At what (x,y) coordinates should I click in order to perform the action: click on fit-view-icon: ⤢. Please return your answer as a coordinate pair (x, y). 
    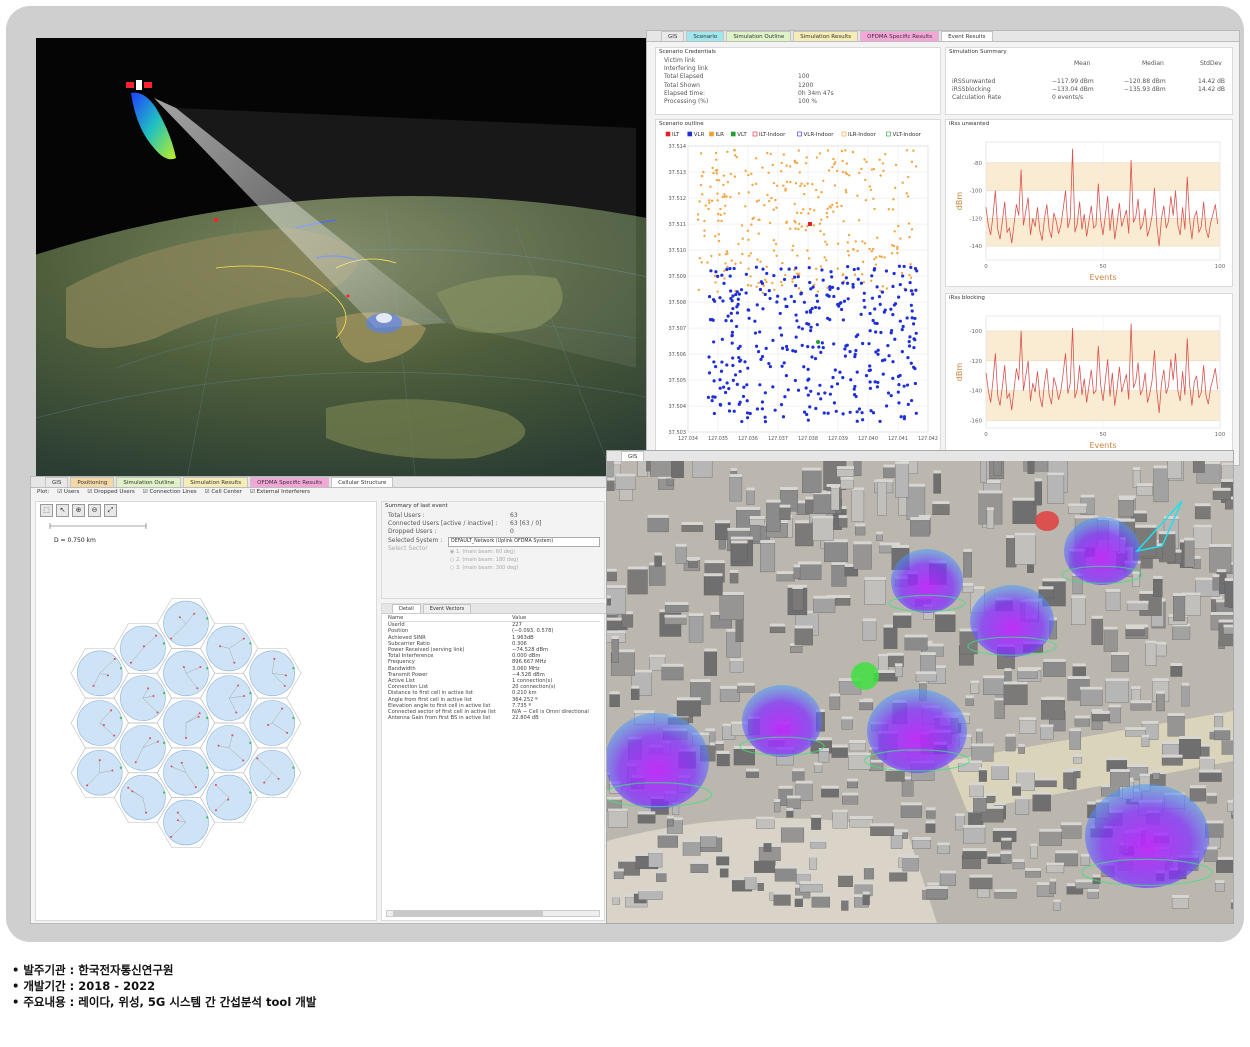
    Looking at the image, I should click on (110, 510).